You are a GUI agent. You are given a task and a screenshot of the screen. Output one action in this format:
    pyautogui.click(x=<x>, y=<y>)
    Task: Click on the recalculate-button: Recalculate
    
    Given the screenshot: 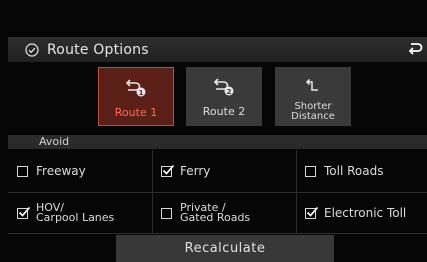 What is the action you would take?
    pyautogui.click(x=225, y=248)
    